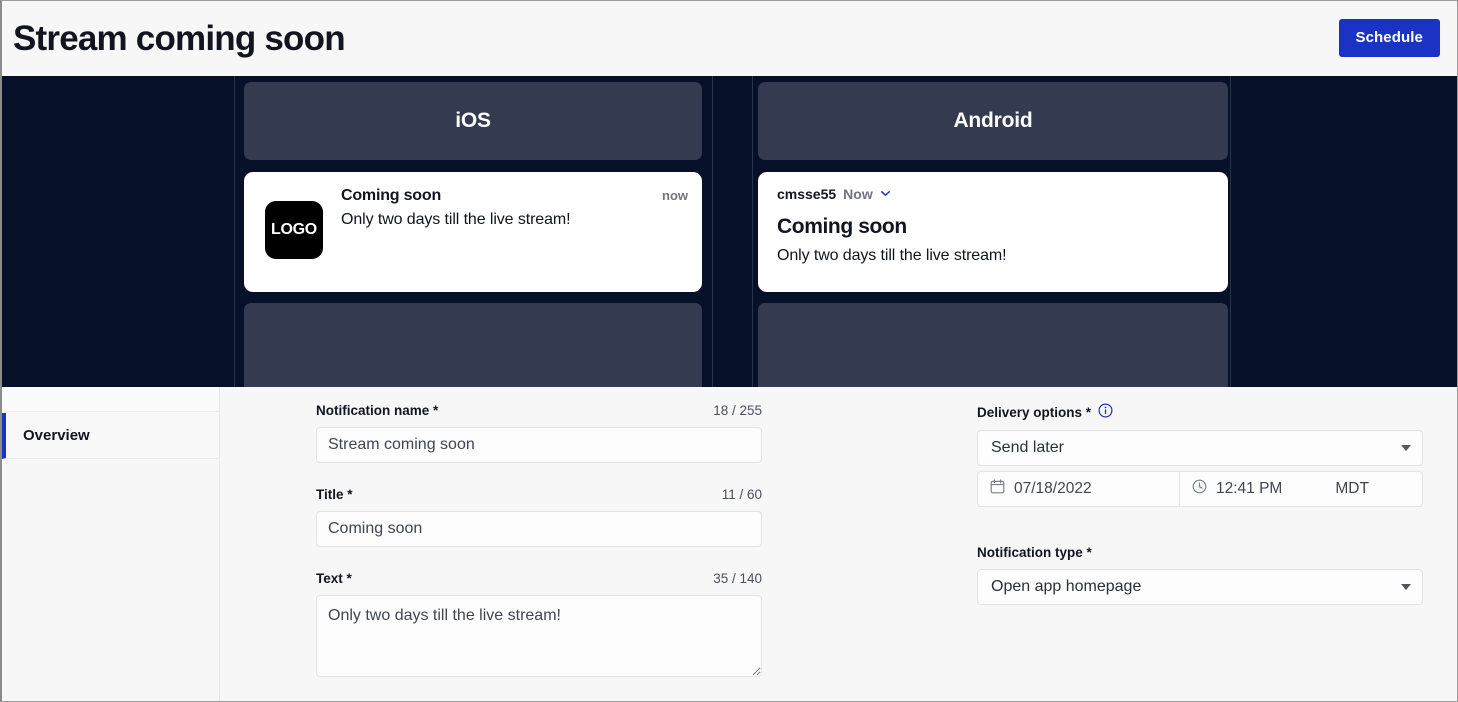  Describe the element at coordinates (737, 410) in the screenshot. I see `notification-name-counter: 18 / 255` at that location.